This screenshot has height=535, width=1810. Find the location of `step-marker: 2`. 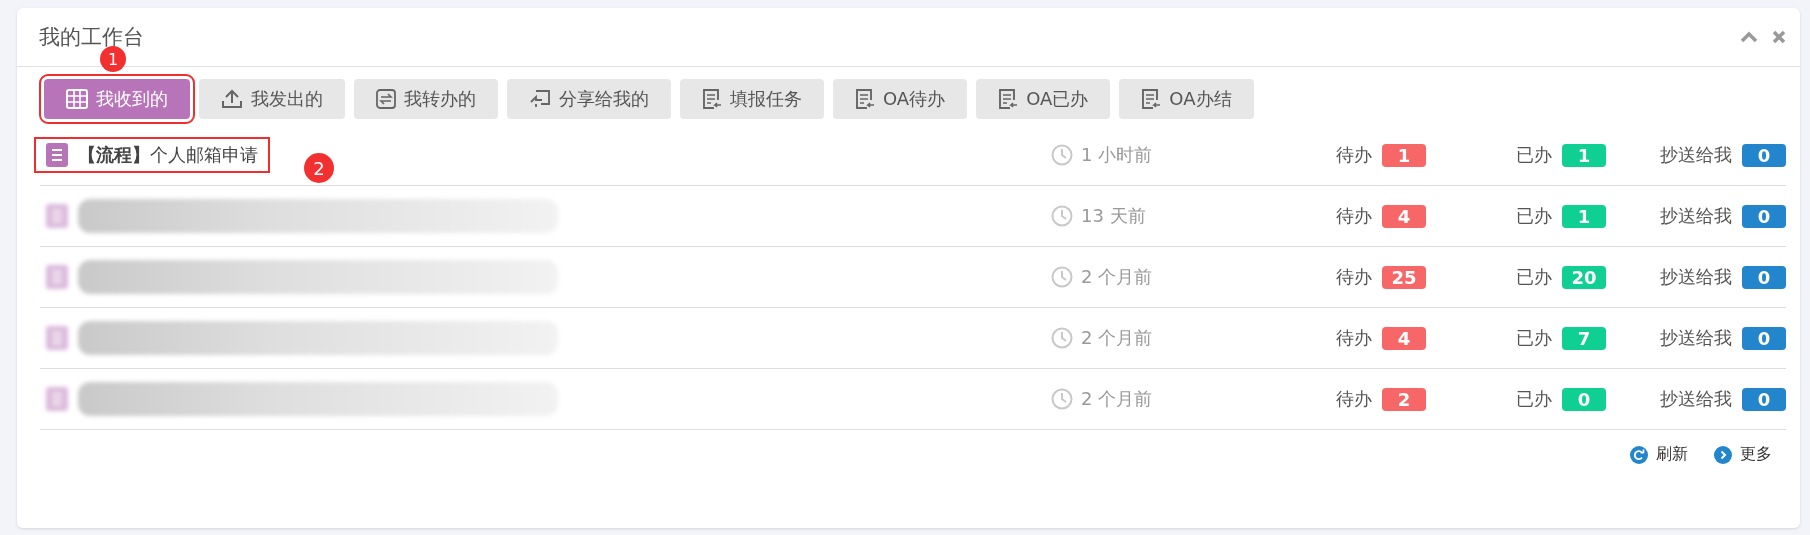

step-marker: 2 is located at coordinates (319, 168).